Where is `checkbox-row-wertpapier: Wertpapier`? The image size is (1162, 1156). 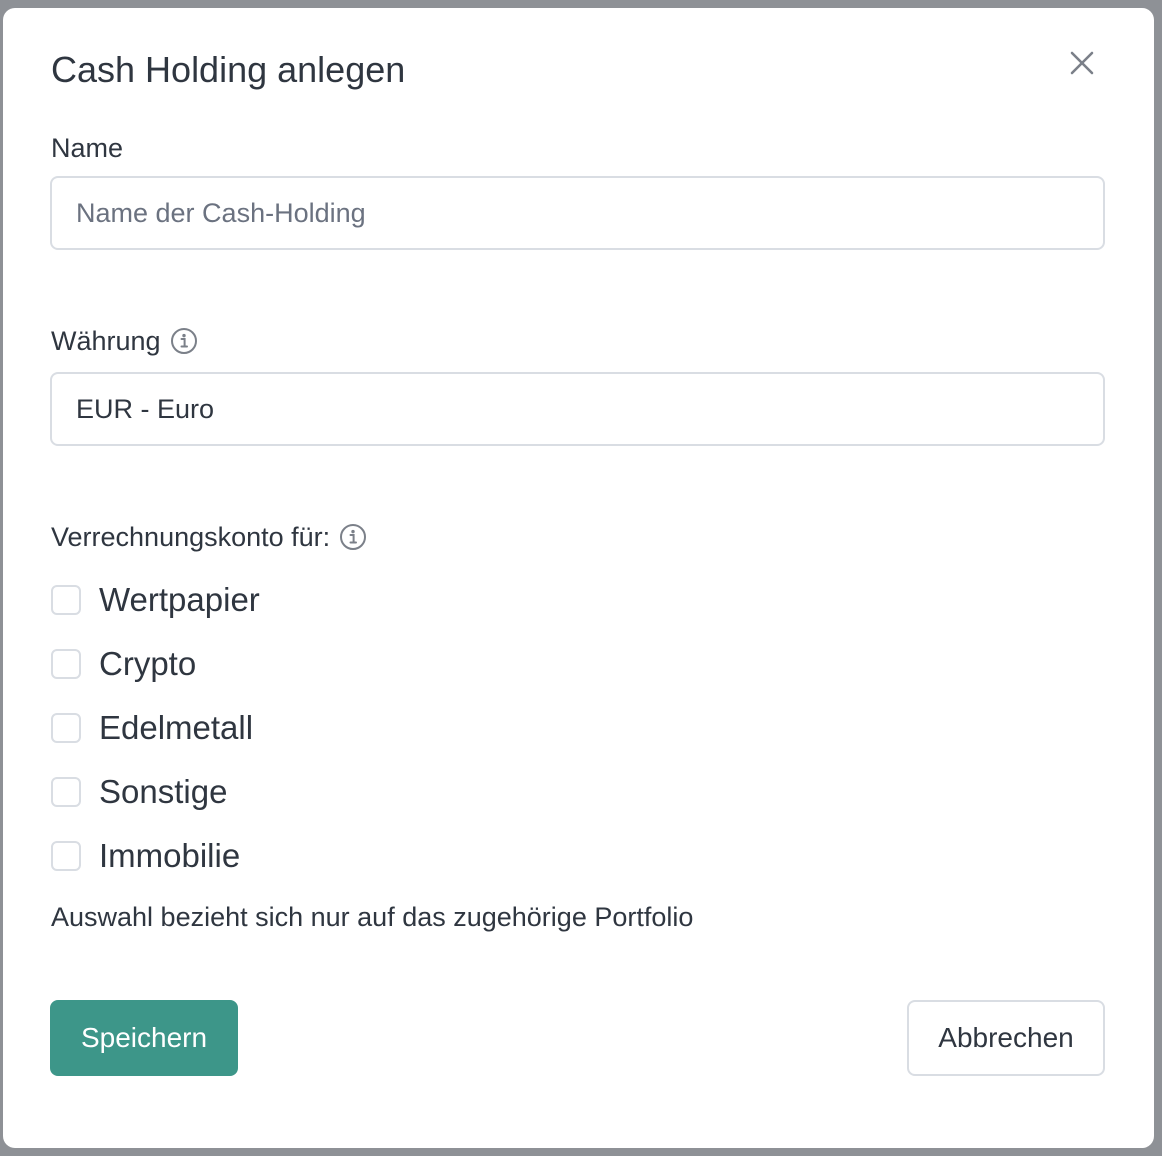
checkbox-row-wertpapier: Wertpapier is located at coordinates (155, 600).